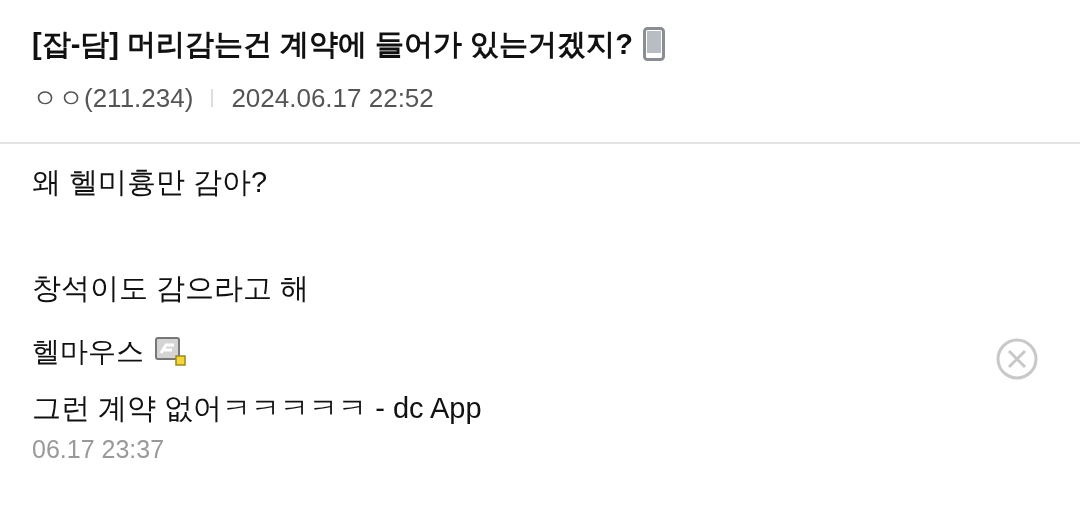 The height and width of the screenshot is (523, 1080). What do you see at coordinates (88, 352) in the screenshot?
I see `comment-author: 헬마우스` at bounding box center [88, 352].